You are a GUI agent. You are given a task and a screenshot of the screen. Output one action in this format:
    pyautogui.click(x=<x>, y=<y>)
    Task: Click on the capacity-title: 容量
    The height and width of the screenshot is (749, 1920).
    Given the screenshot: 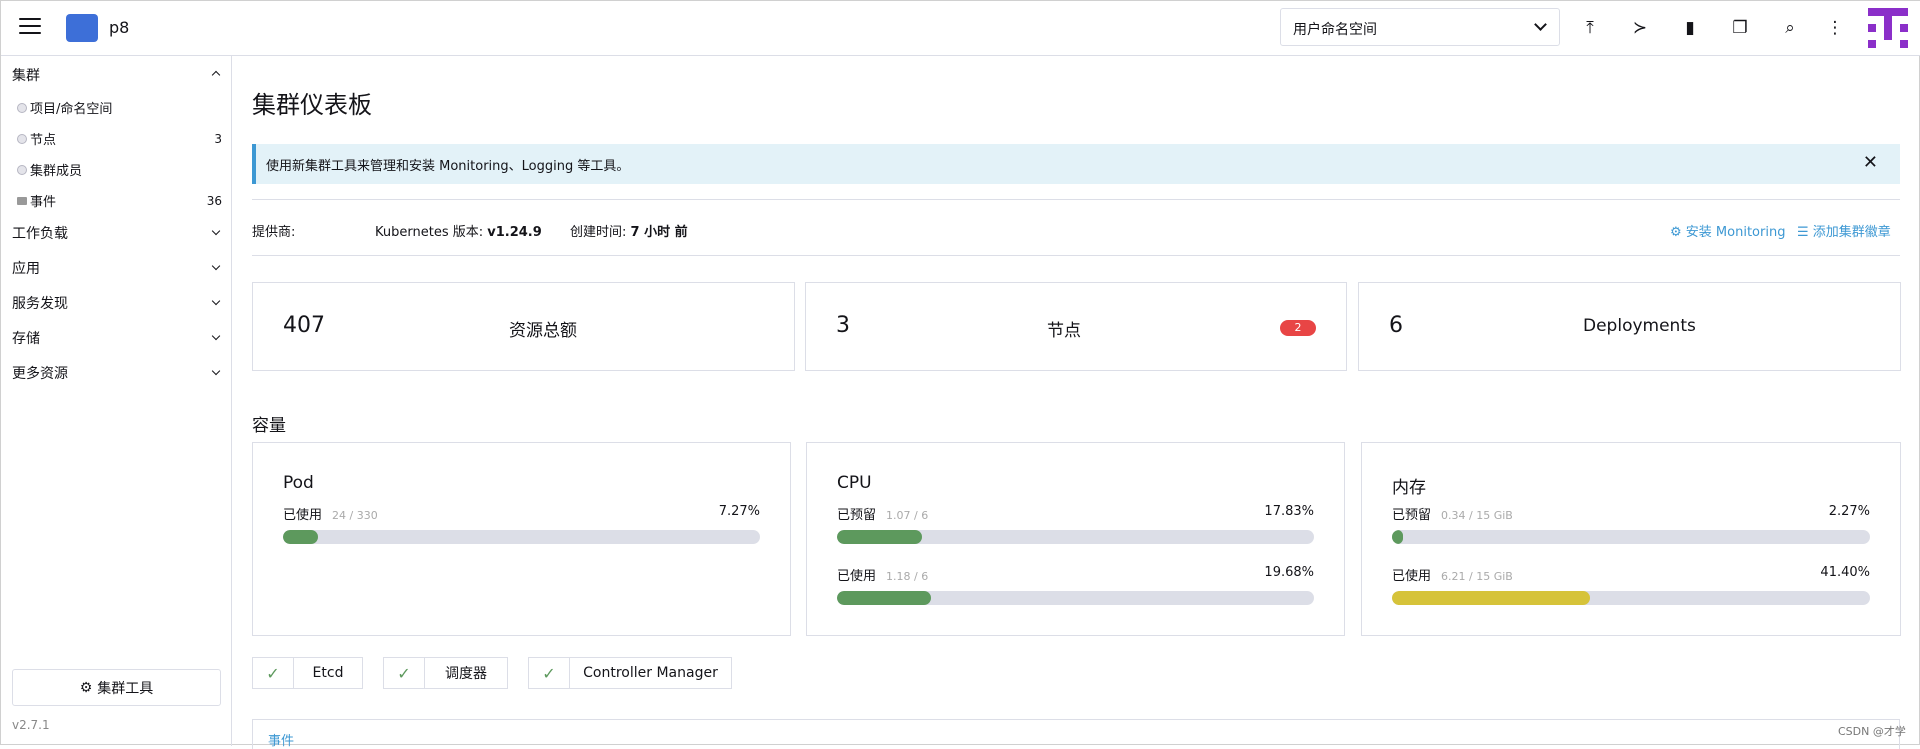 What is the action you would take?
    pyautogui.click(x=269, y=426)
    